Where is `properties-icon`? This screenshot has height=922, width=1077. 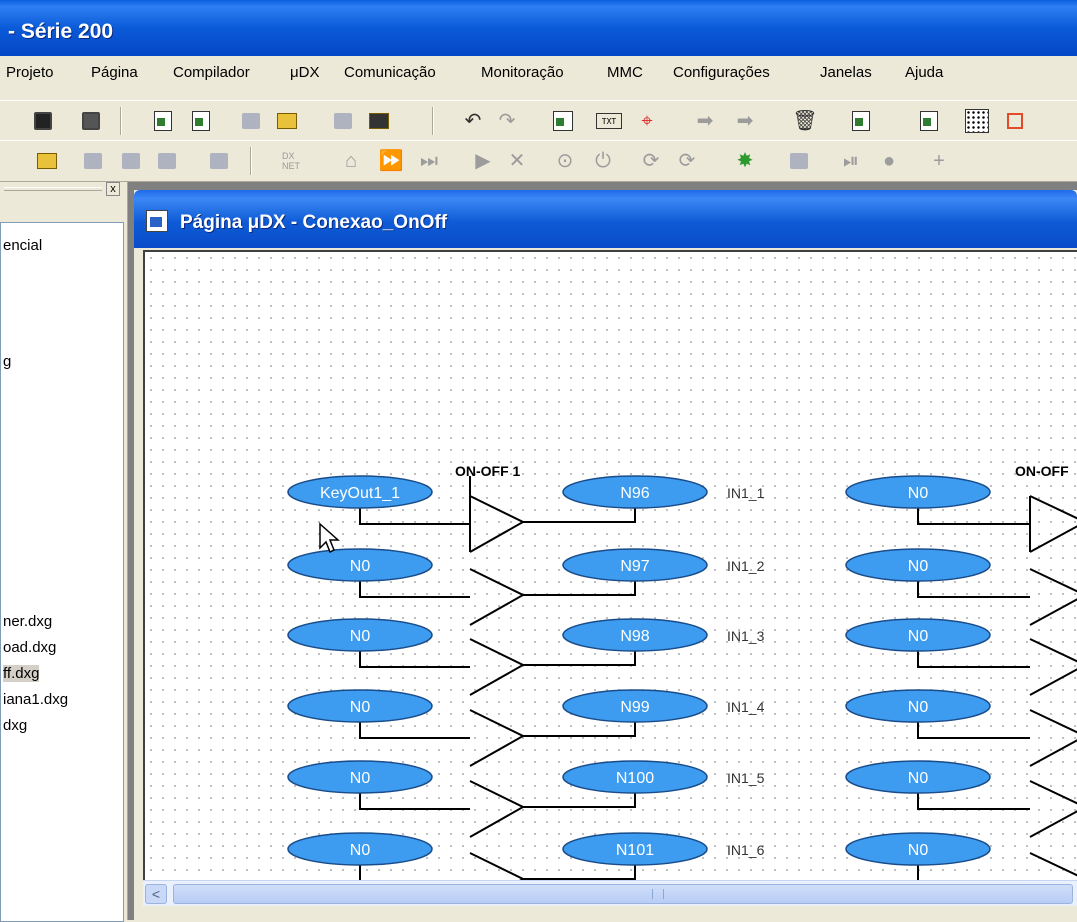
properties-icon is located at coordinates (861, 121).